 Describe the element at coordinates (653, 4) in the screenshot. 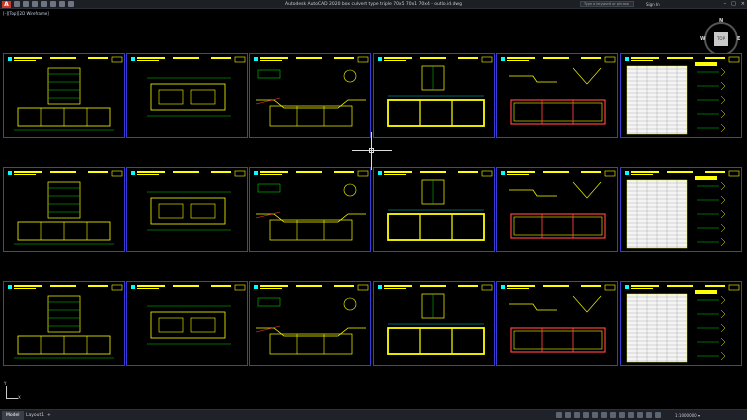

I see `sign-in-button: Sign In` at that location.